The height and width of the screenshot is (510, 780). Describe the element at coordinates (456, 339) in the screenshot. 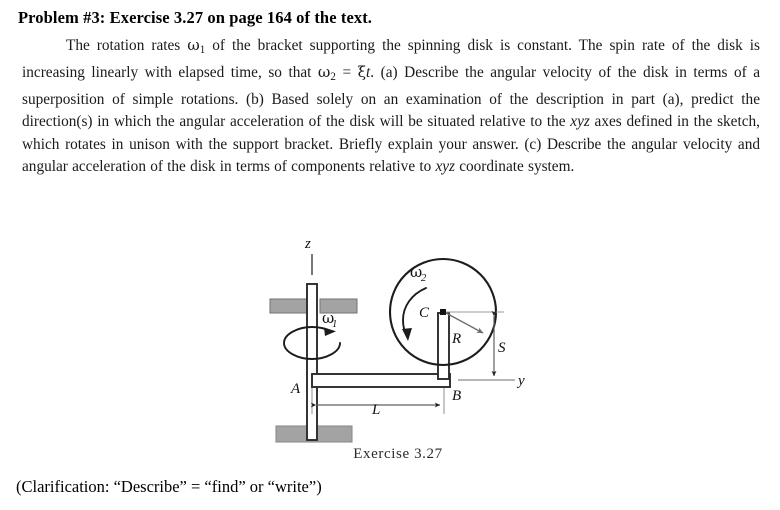

I see `radius-label: R` at that location.